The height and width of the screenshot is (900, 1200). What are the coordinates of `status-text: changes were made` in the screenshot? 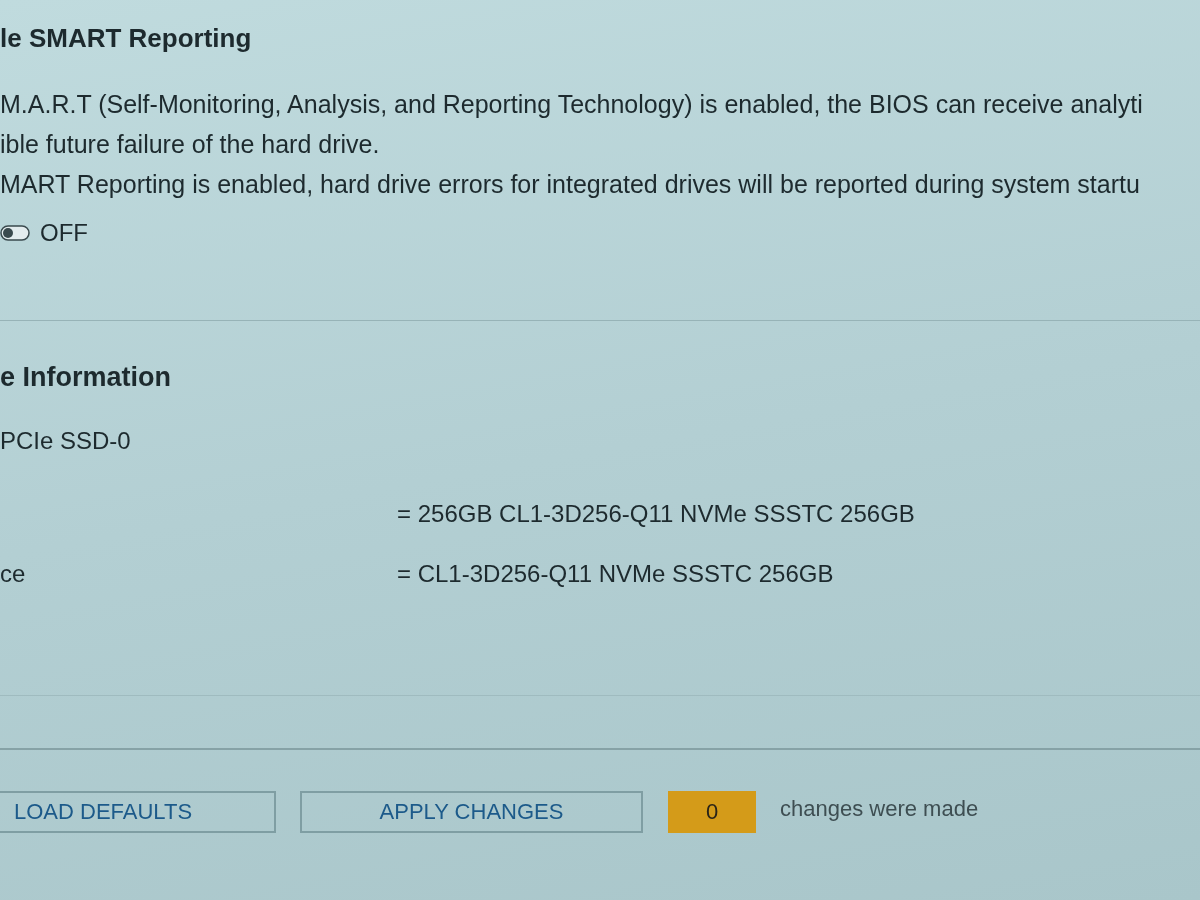 It's located at (879, 809).